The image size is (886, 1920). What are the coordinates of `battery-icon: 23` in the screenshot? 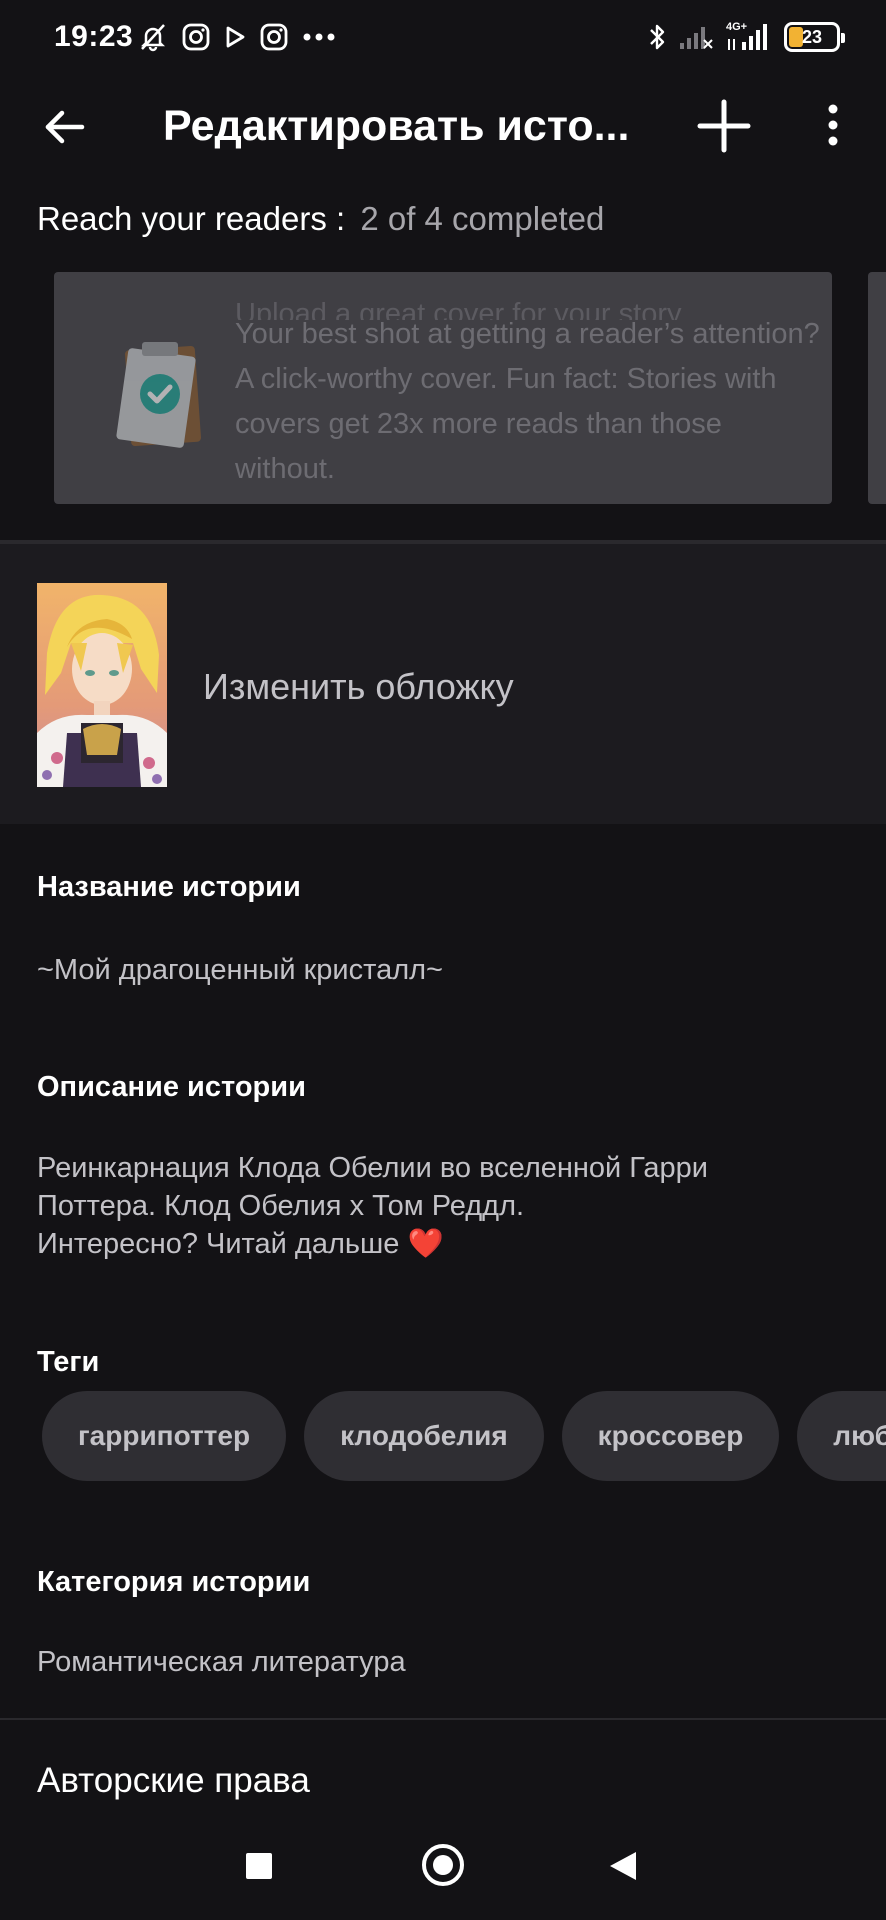 It's located at (814, 37).